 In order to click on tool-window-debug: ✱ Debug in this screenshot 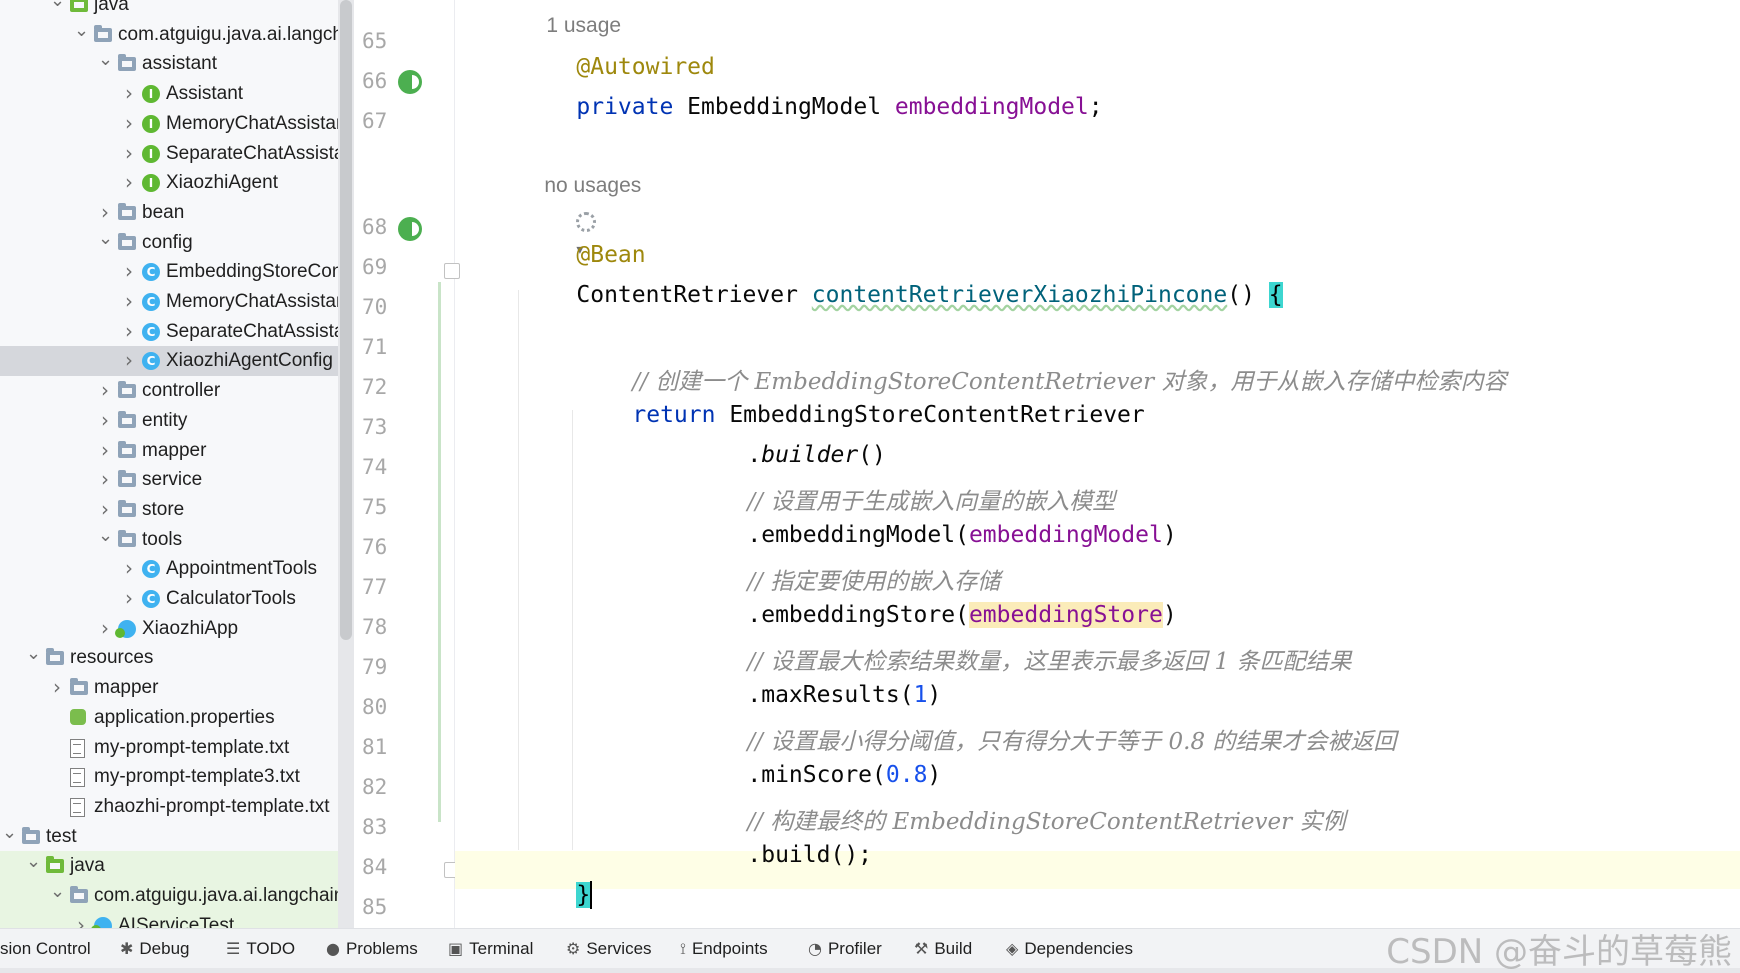, I will do `click(155, 949)`.